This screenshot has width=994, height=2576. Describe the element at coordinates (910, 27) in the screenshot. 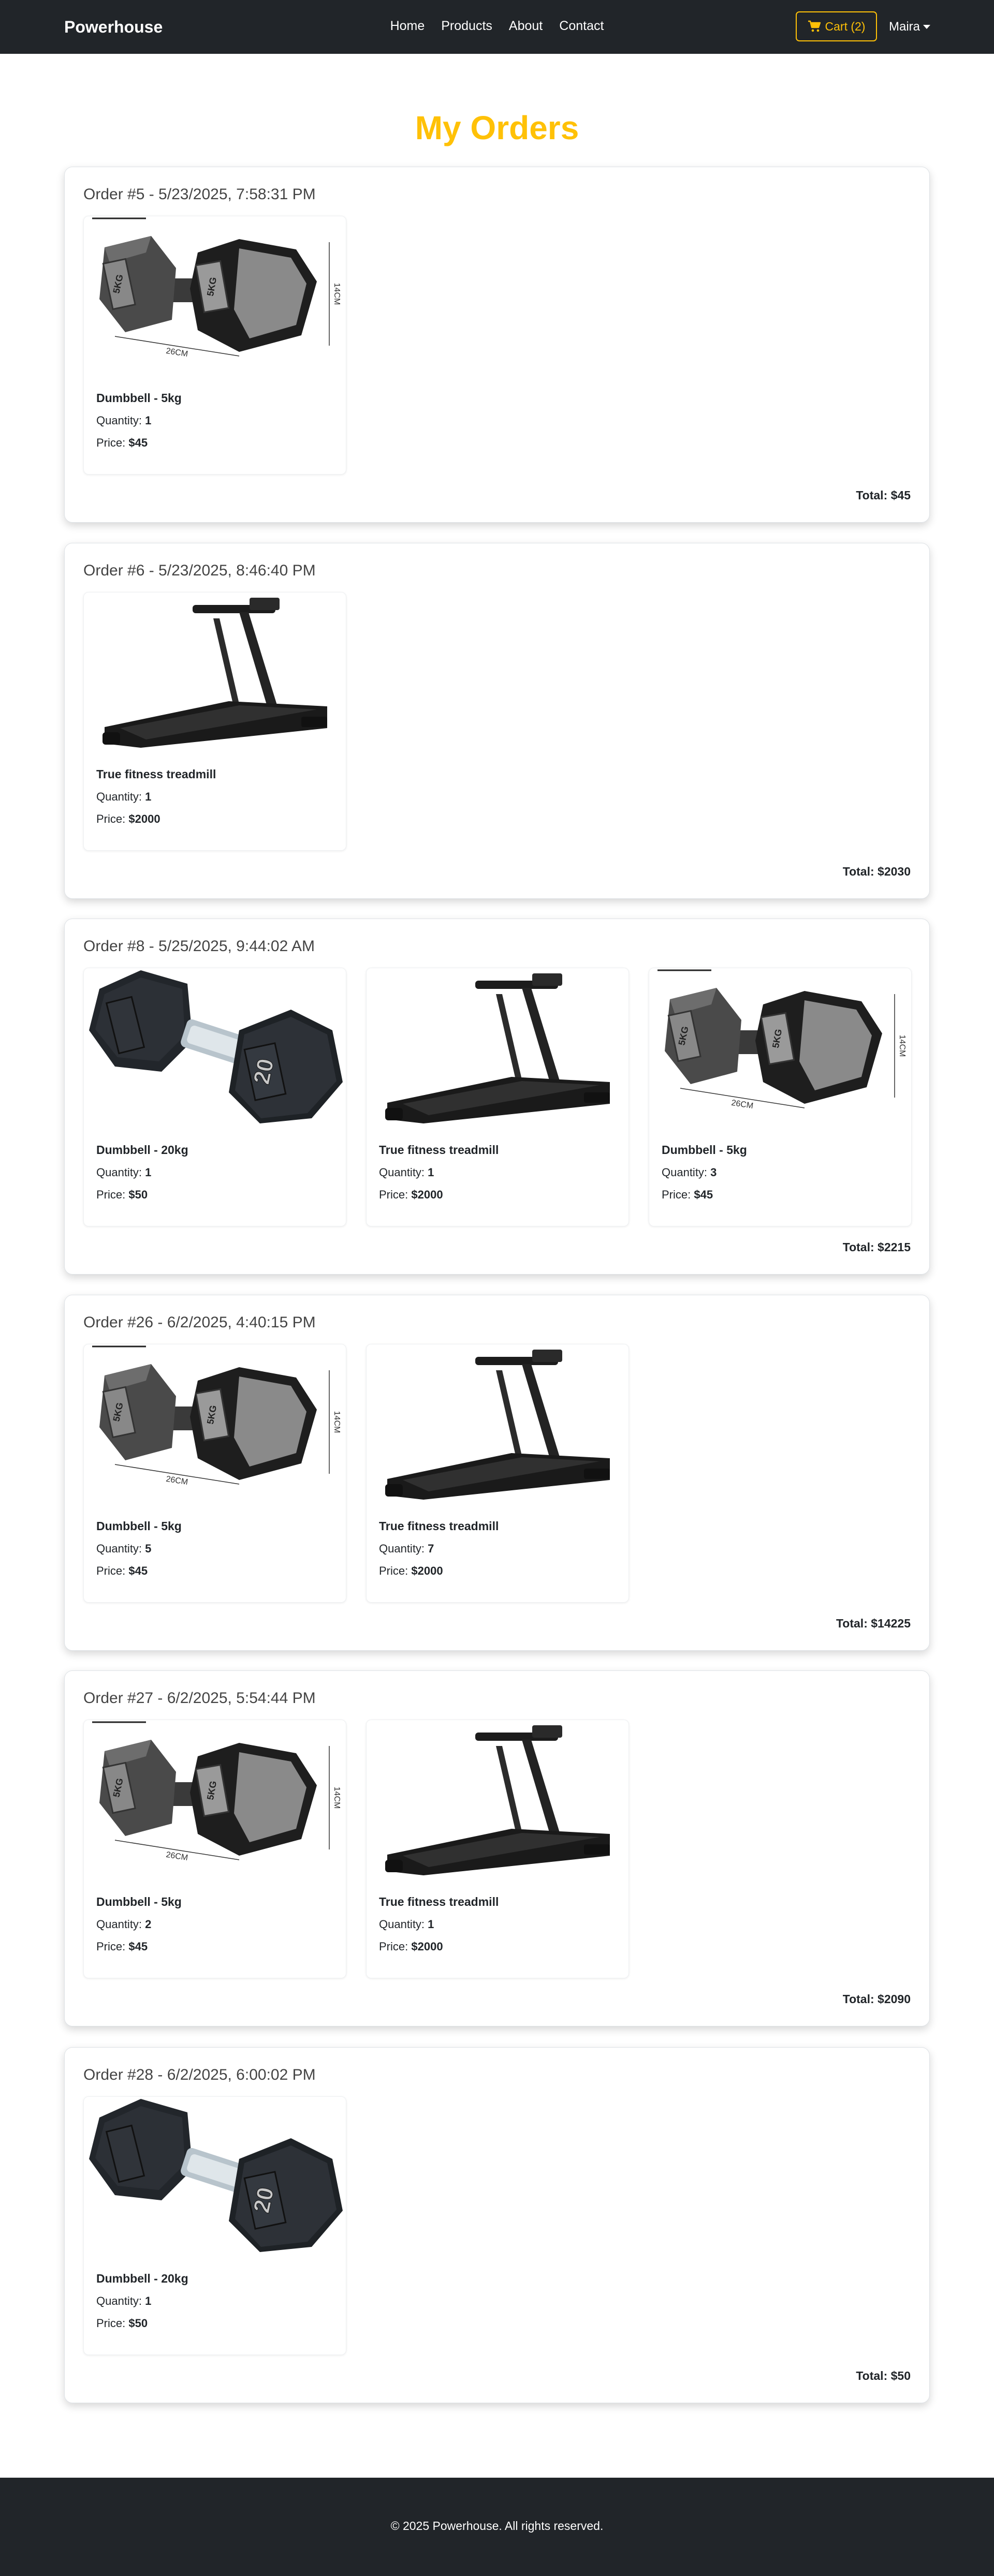

I see `user-menu: Maira` at that location.